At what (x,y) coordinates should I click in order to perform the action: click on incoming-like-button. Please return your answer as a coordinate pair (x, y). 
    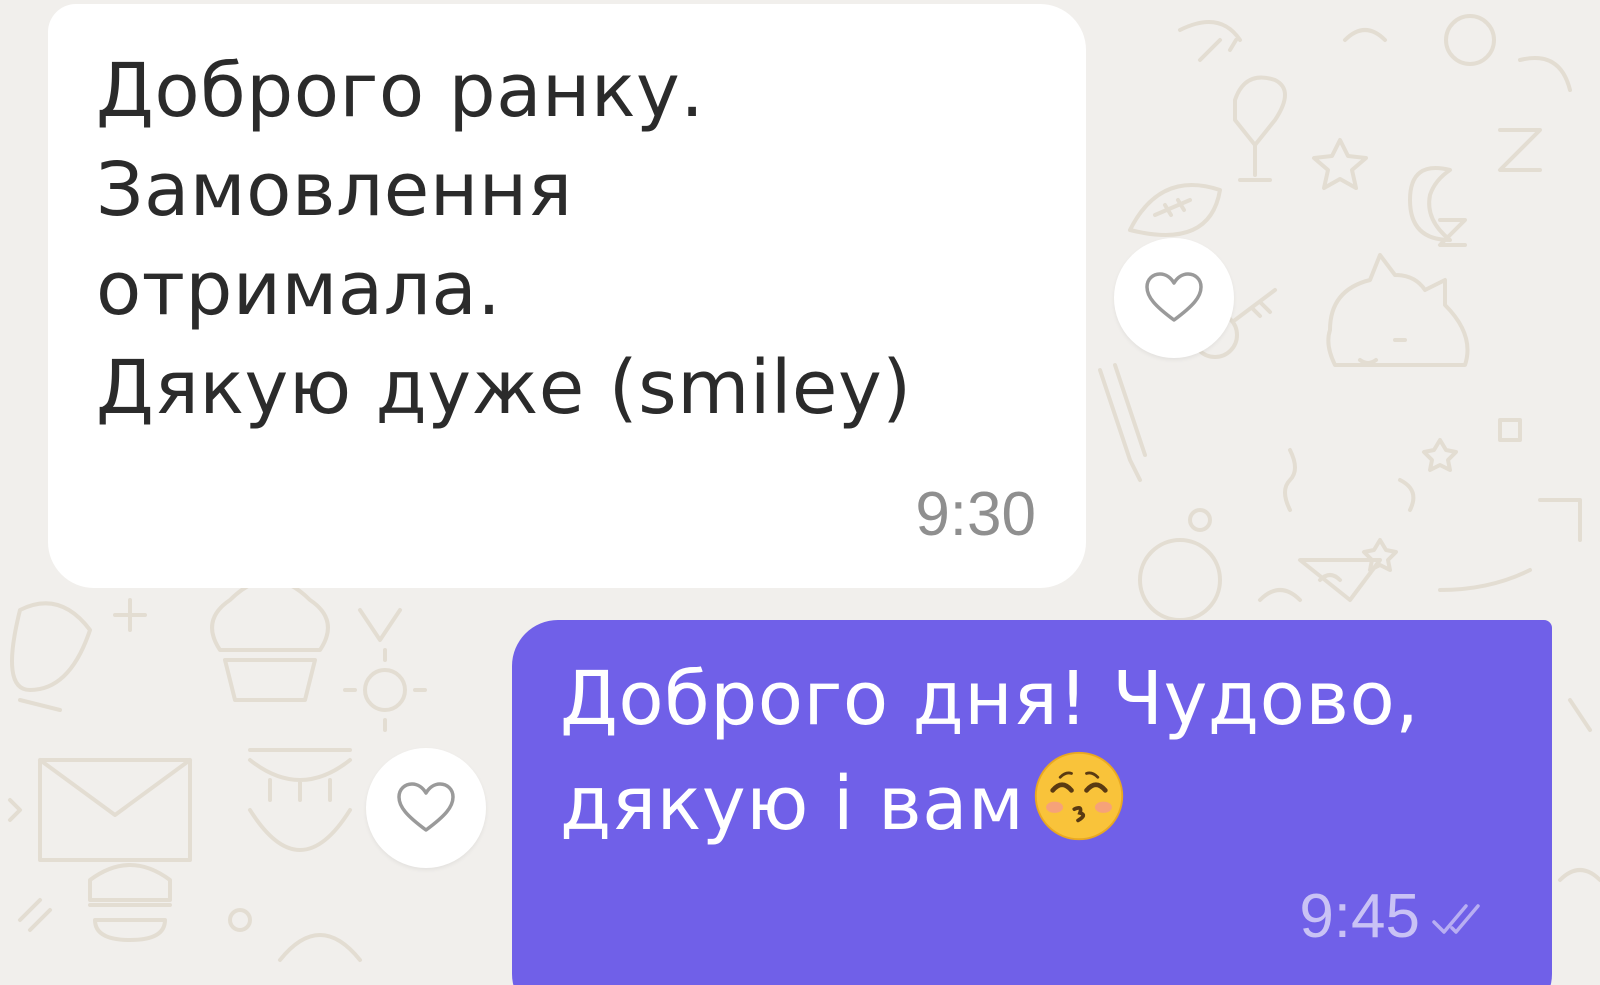
    Looking at the image, I should click on (1174, 298).